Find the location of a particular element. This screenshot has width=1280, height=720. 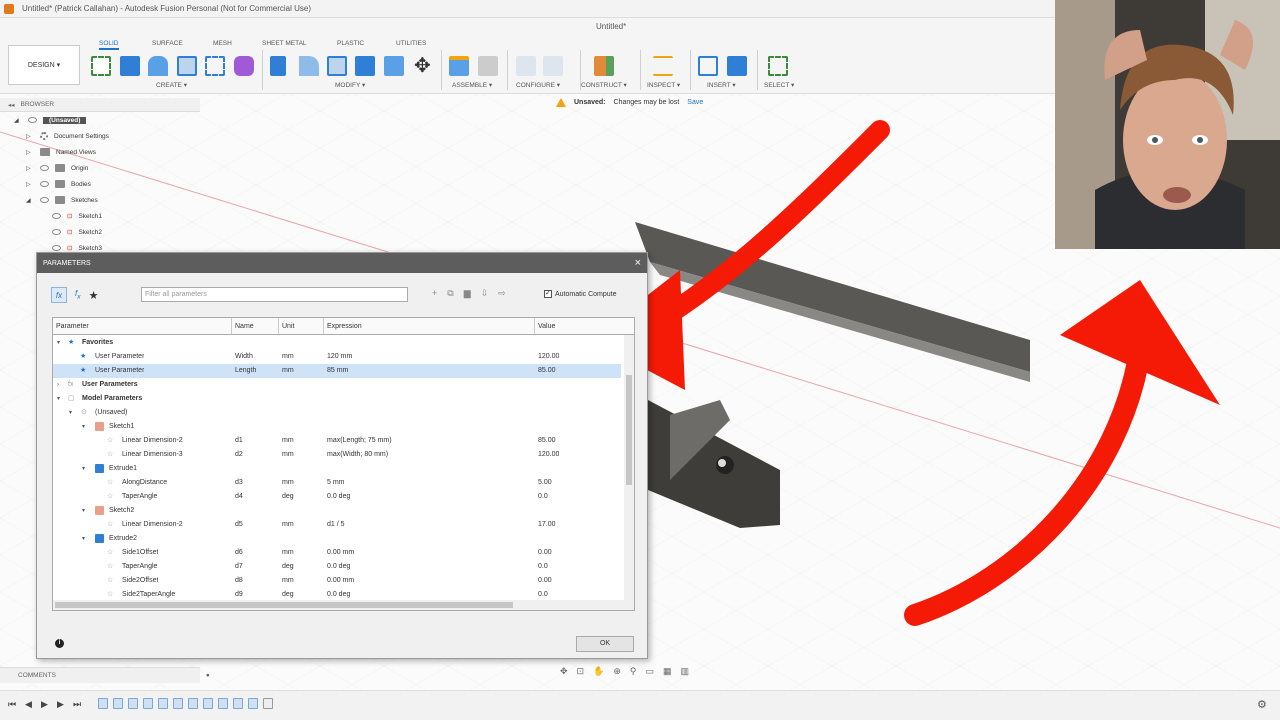

play-icon: ▶ is located at coordinates (44, 704).